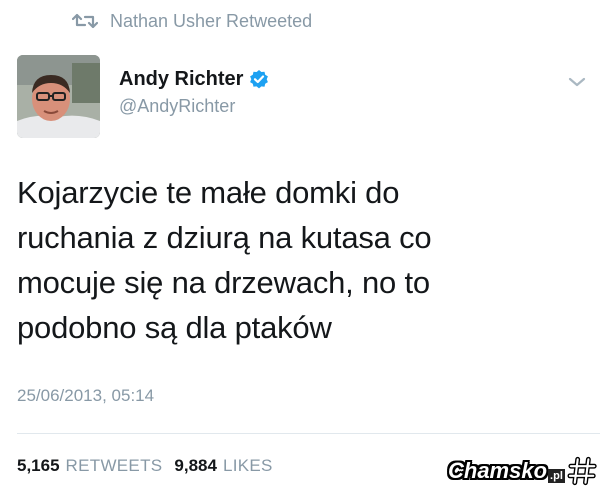 This screenshot has height=498, width=600. What do you see at coordinates (194, 106) in the screenshot?
I see `author-handle: @AndyRichter` at bounding box center [194, 106].